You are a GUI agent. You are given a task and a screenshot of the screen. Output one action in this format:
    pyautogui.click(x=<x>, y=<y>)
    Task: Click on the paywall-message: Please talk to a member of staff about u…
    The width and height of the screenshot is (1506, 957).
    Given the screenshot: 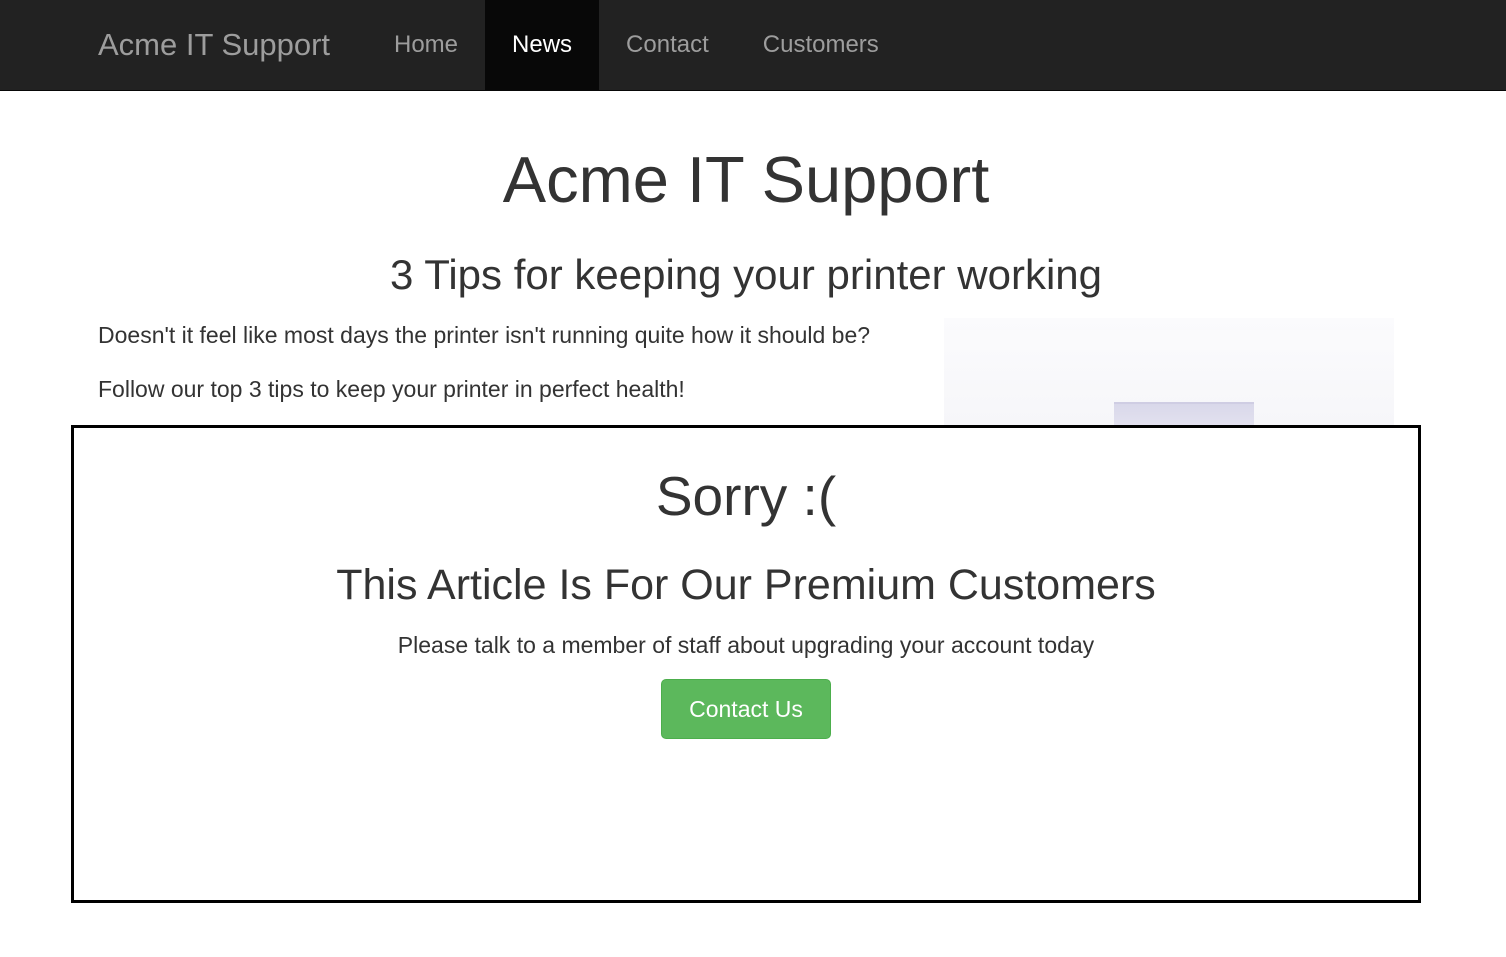 What is the action you would take?
    pyautogui.click(x=746, y=645)
    